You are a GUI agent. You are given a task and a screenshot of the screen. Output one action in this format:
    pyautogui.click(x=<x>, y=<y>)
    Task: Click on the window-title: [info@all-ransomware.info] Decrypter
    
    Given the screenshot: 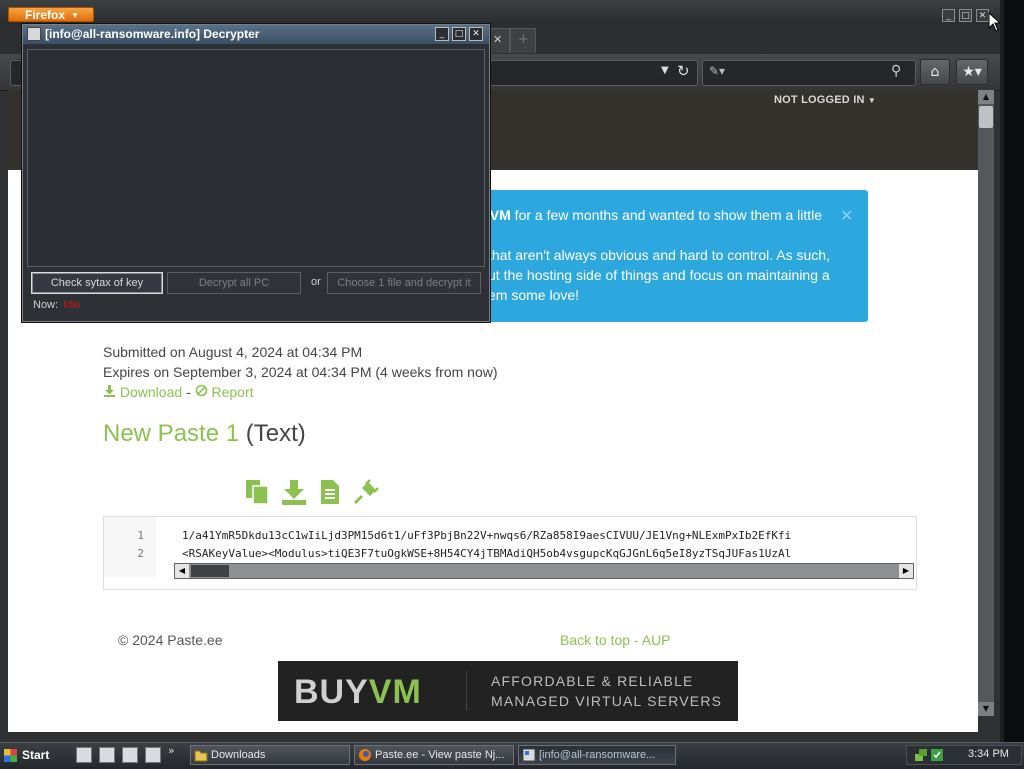 What is the action you would take?
    pyautogui.click(x=152, y=34)
    